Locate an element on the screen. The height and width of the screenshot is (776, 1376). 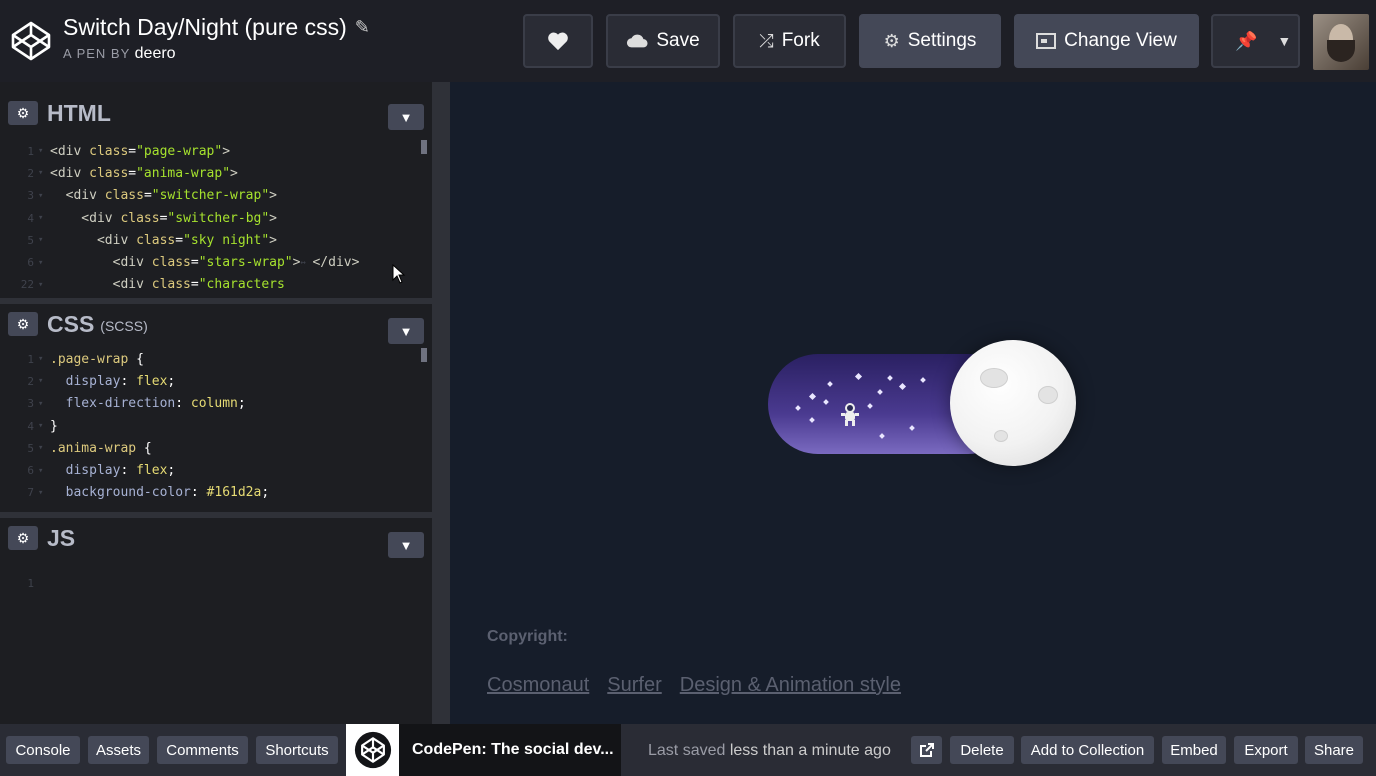
pencil-icon: ✎ is located at coordinates (362, 27).